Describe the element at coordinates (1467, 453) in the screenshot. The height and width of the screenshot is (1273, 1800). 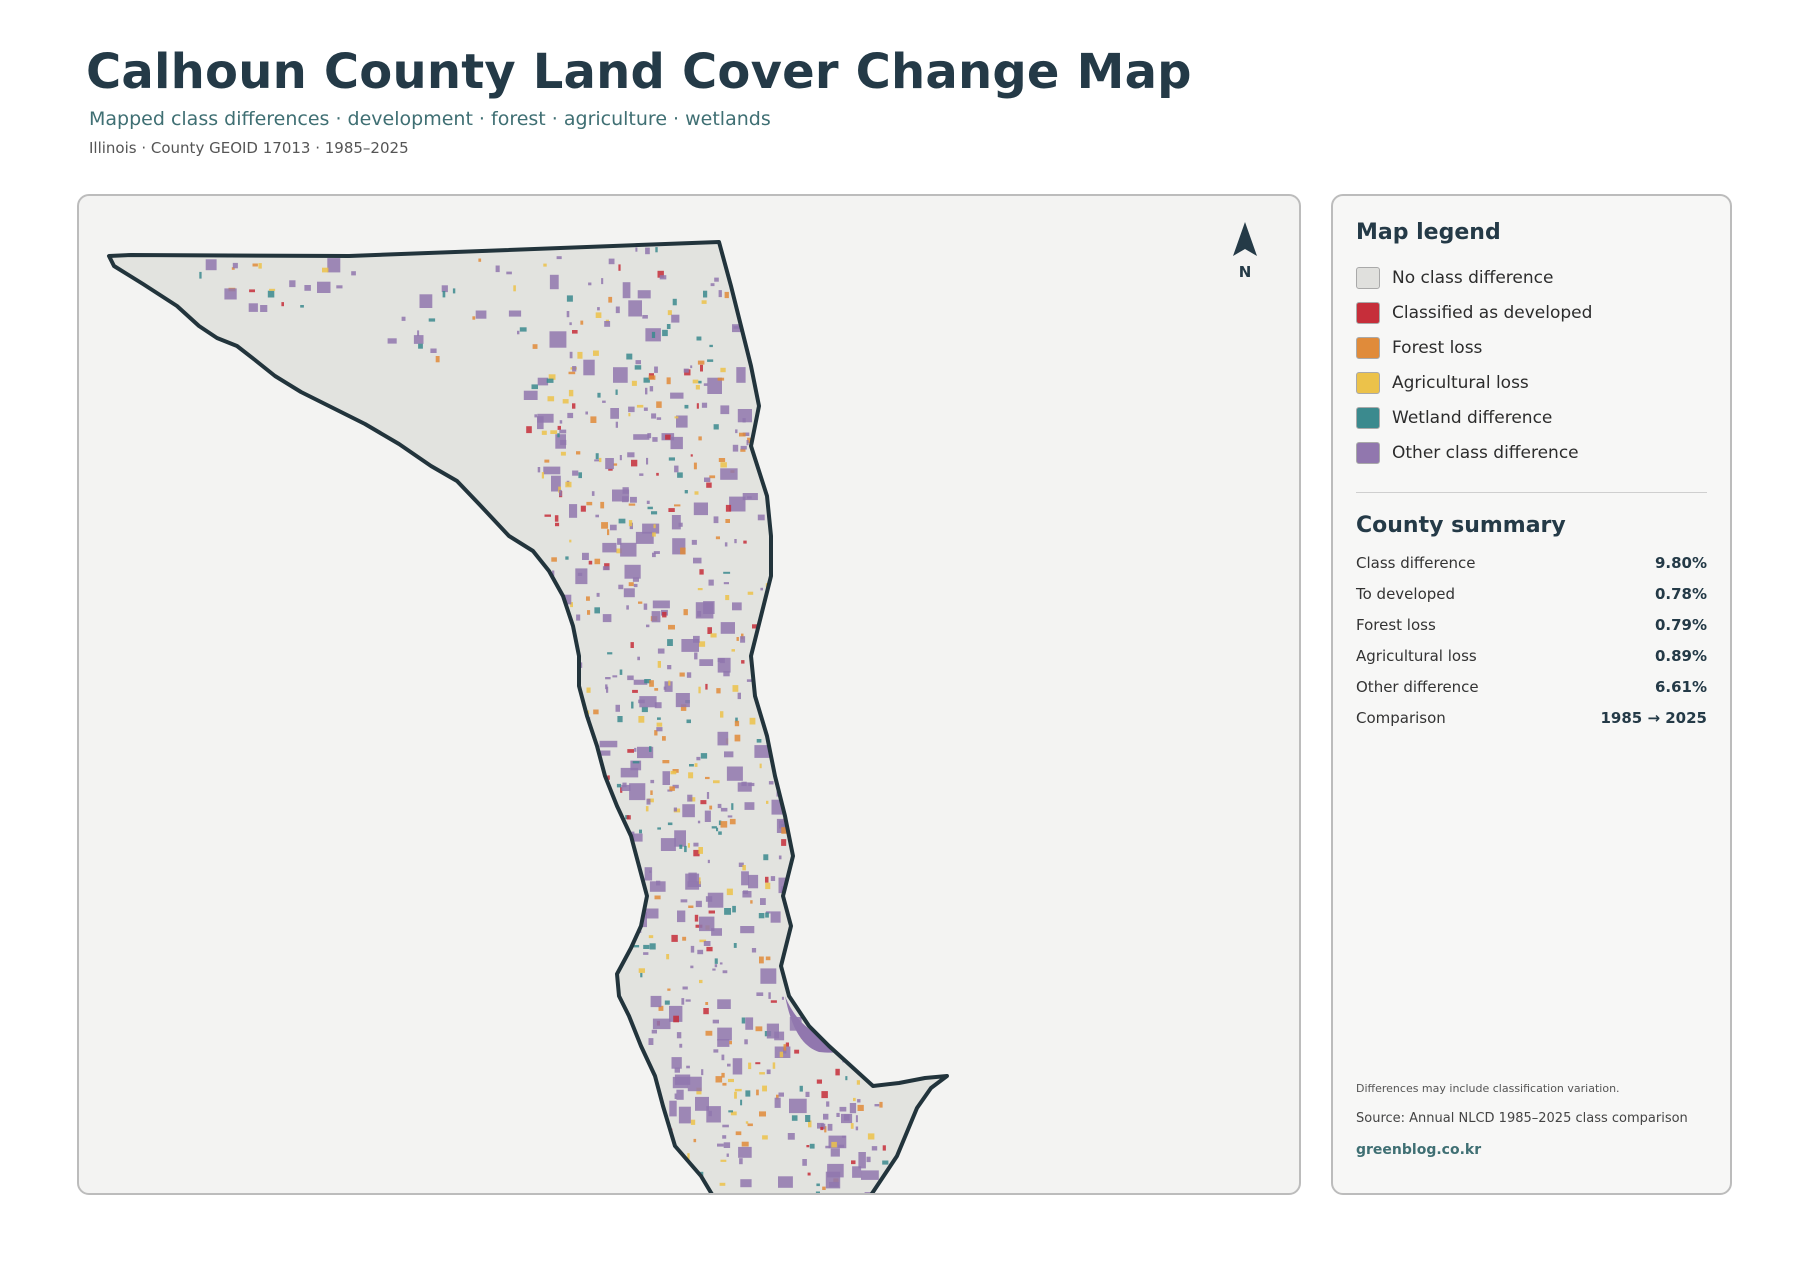
I see `legend-item-other: Other class difference` at that location.